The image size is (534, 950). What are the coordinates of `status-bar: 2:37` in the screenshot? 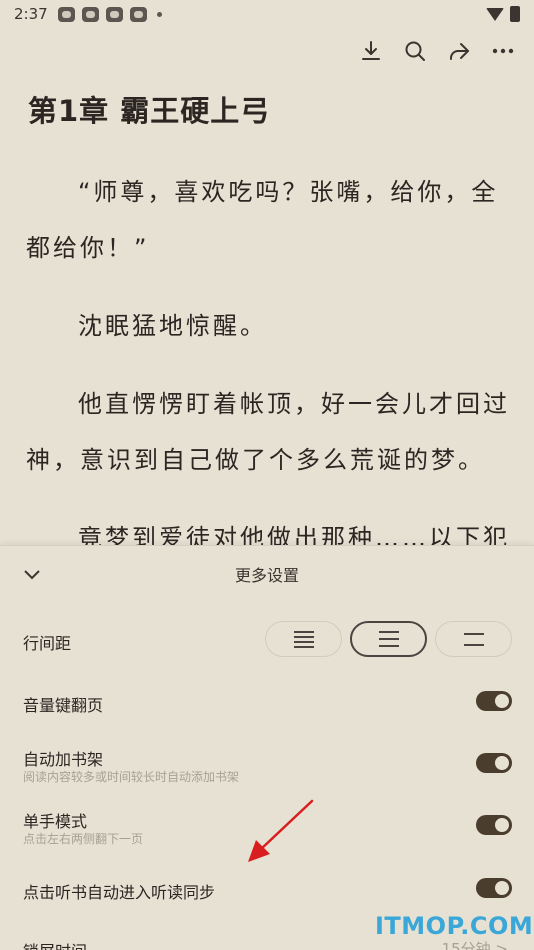 It's located at (267, 14).